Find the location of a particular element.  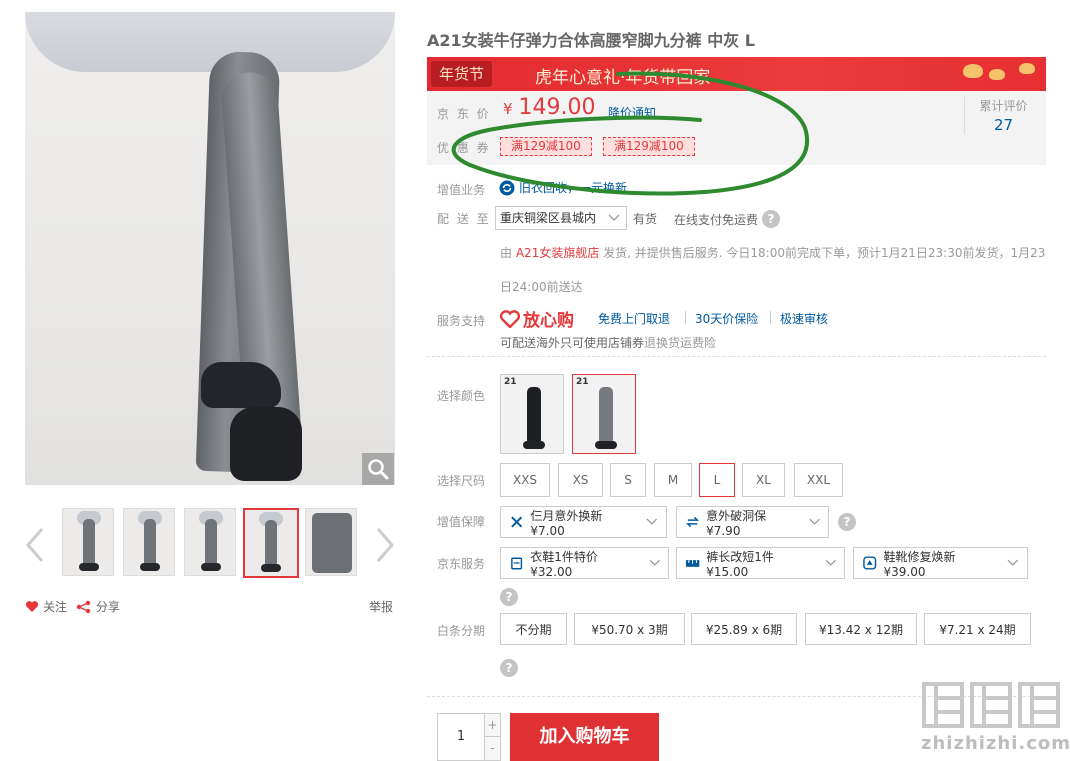

rating-label: 累计评价 is located at coordinates (1003, 106).